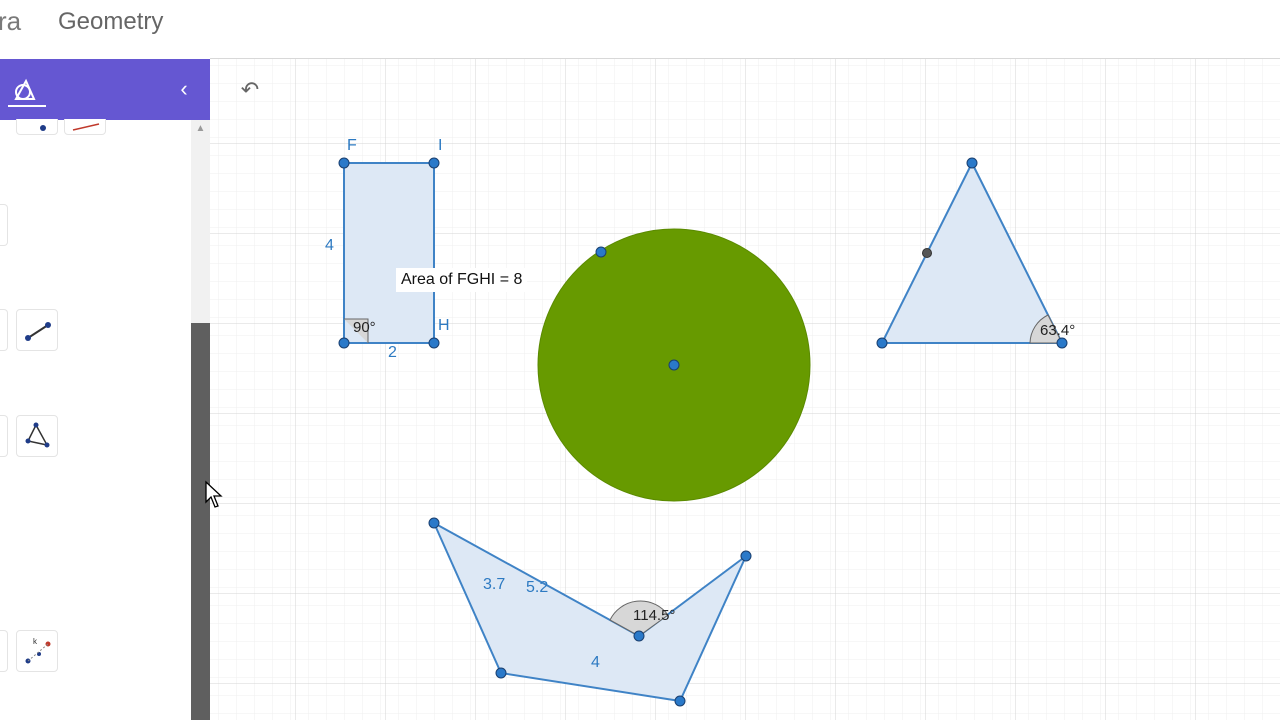 This screenshot has height=720, width=1280. What do you see at coordinates (392, 352) in the screenshot?
I see `label-side-bottom: 2` at bounding box center [392, 352].